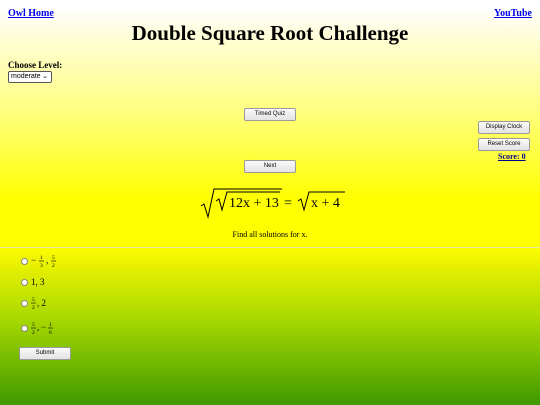 This screenshot has width=540, height=405. I want to click on answer-option-1-label: − 1 3 , 5 2, so click(43, 261).